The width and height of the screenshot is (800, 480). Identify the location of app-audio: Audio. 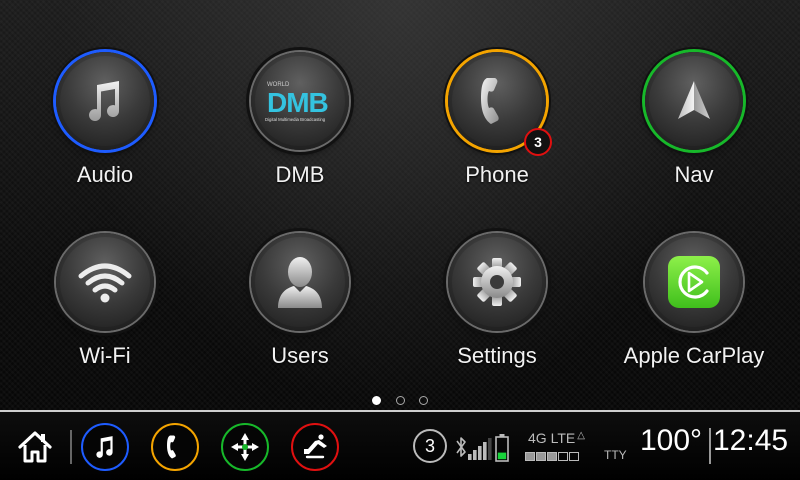
(105, 125).